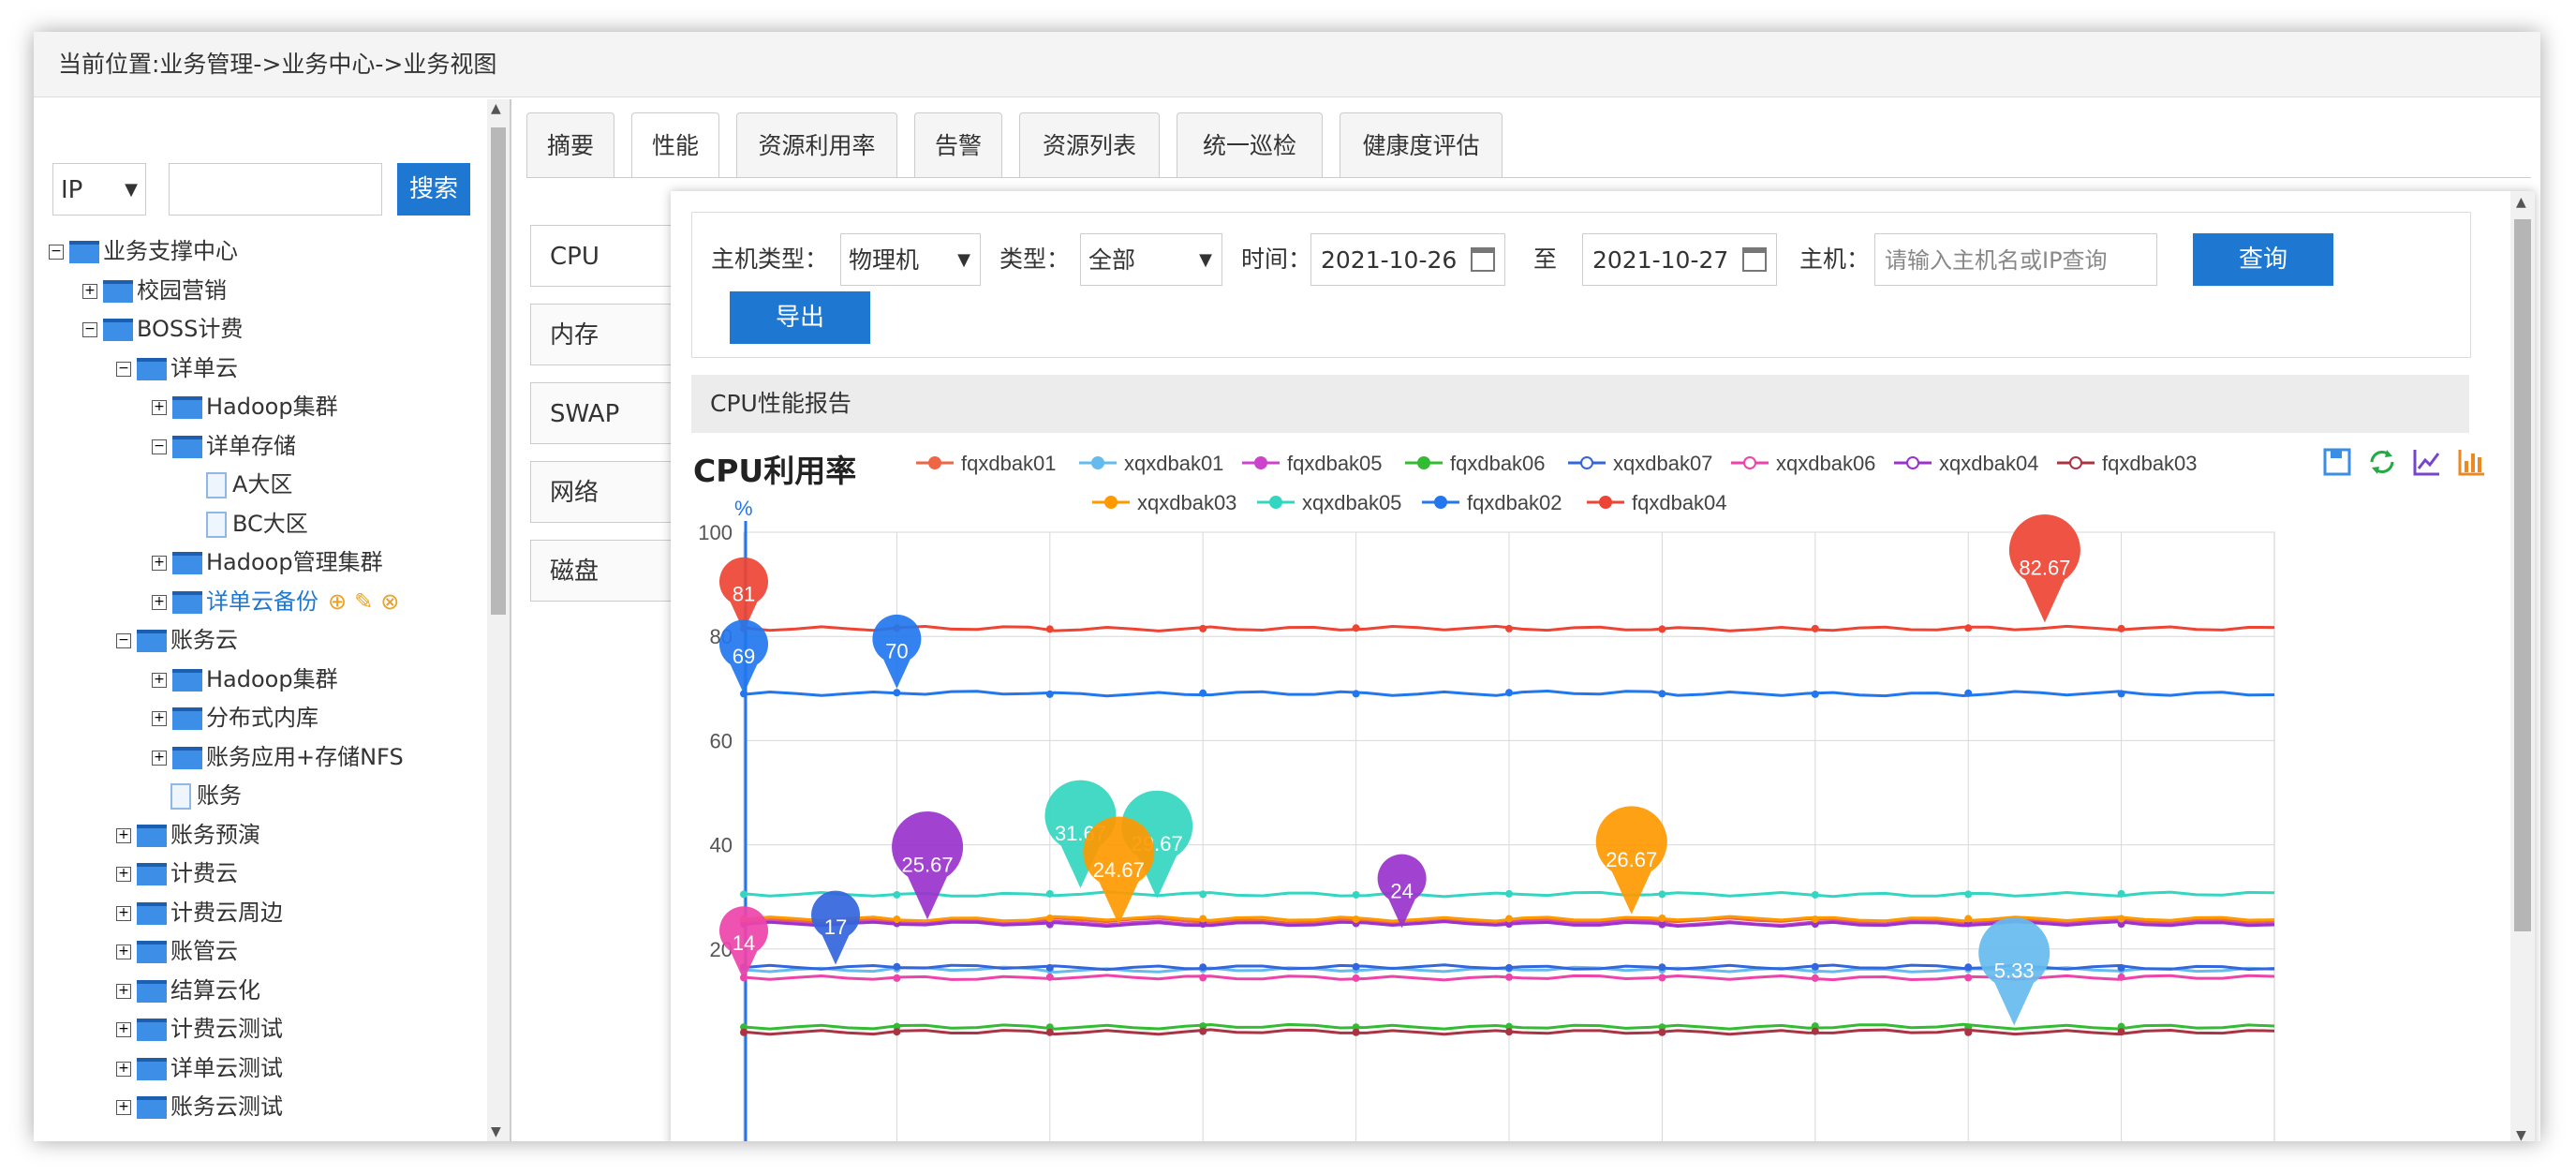 The height and width of the screenshot is (1175, 2576). Describe the element at coordinates (279, 601) in the screenshot. I see `tree-node: + 详单云备份 ⊕ ✎ ⊗` at that location.